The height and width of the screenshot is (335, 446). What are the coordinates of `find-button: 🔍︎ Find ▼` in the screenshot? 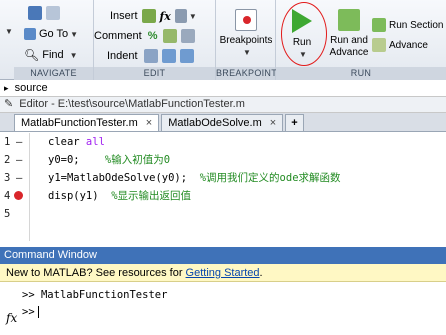 It's located at (51, 55).